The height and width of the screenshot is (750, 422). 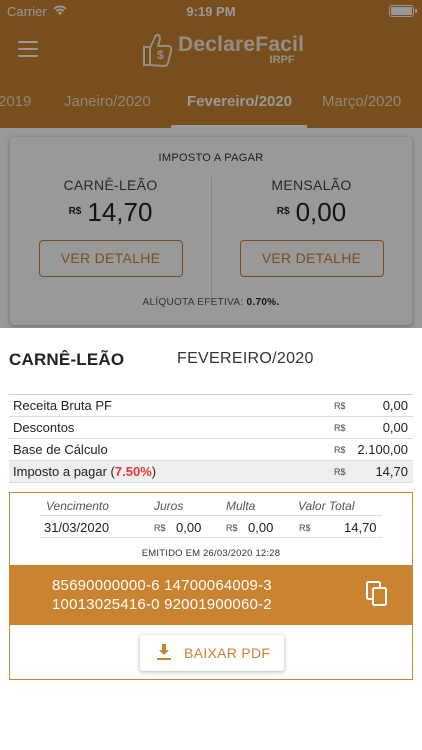 I want to click on header-juros: Juros, so click(x=169, y=506).